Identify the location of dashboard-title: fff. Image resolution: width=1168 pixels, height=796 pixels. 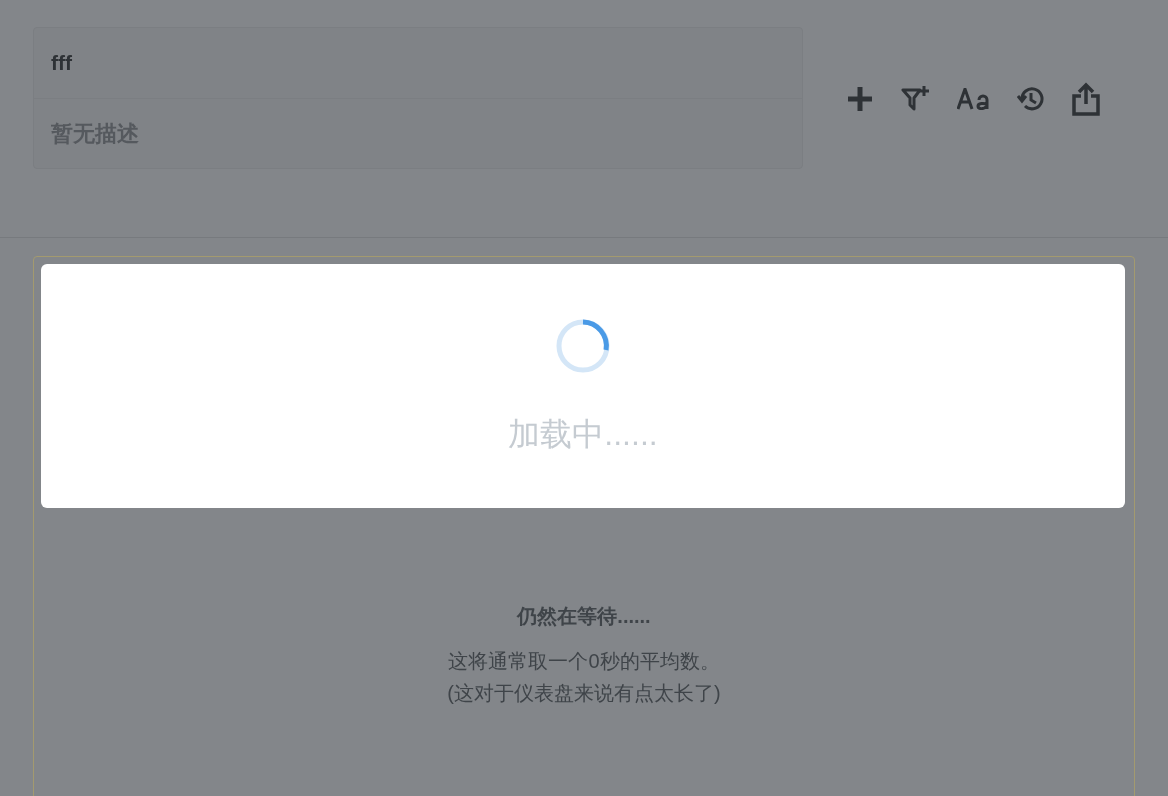
(61, 63).